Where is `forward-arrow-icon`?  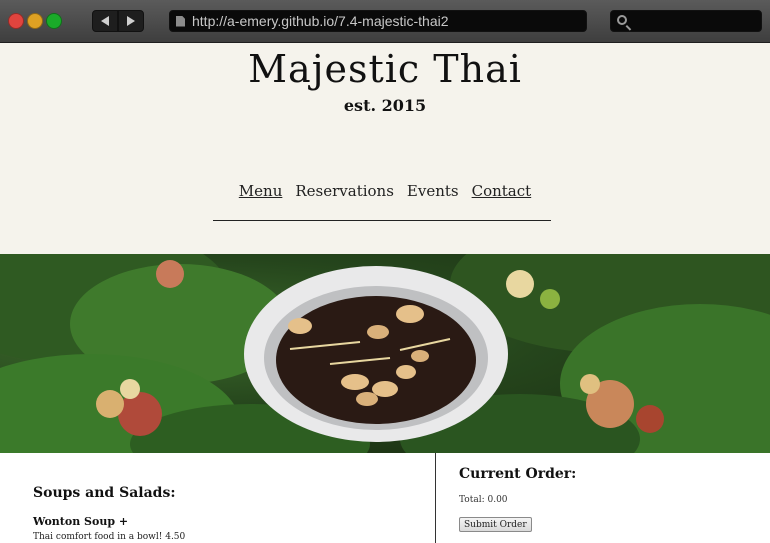
forward-arrow-icon is located at coordinates (131, 21).